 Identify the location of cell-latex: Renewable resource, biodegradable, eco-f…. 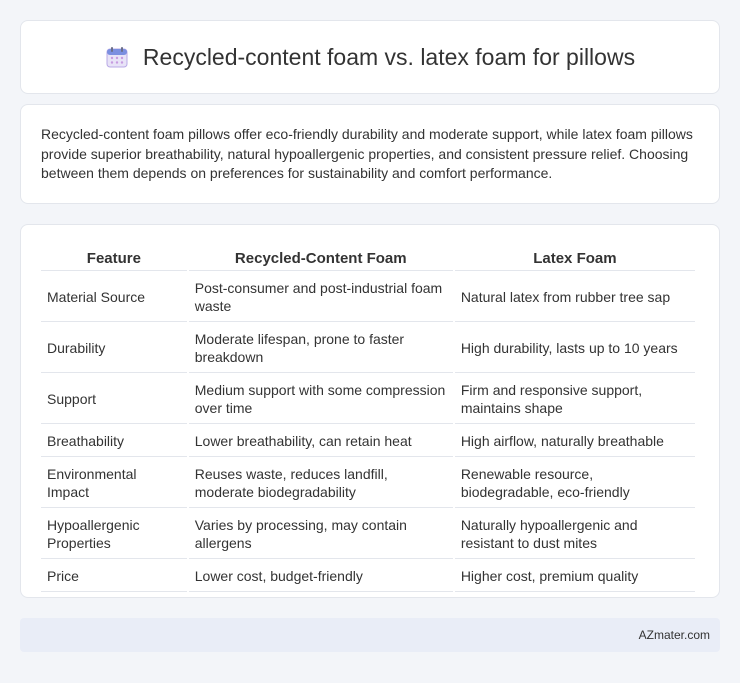
(574, 483).